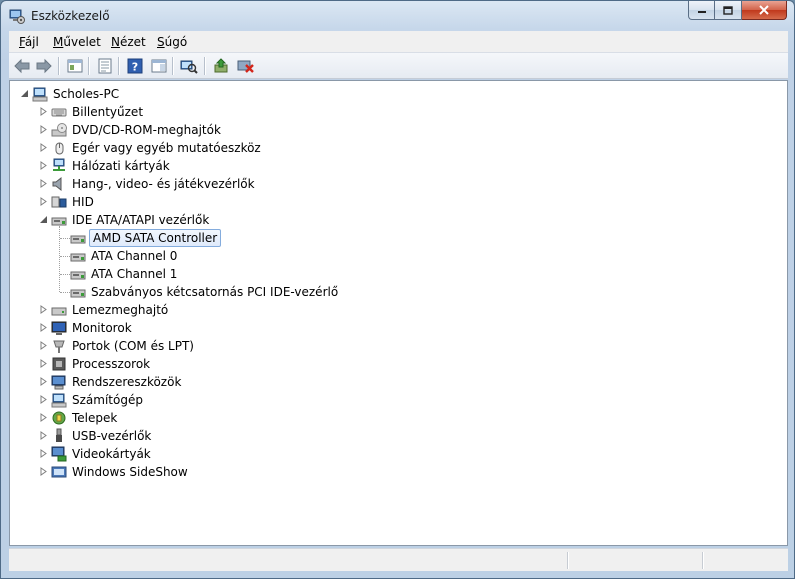 This screenshot has height=579, width=795. What do you see at coordinates (146, 238) in the screenshot?
I see `tree-device: AMD SATA Controller` at bounding box center [146, 238].